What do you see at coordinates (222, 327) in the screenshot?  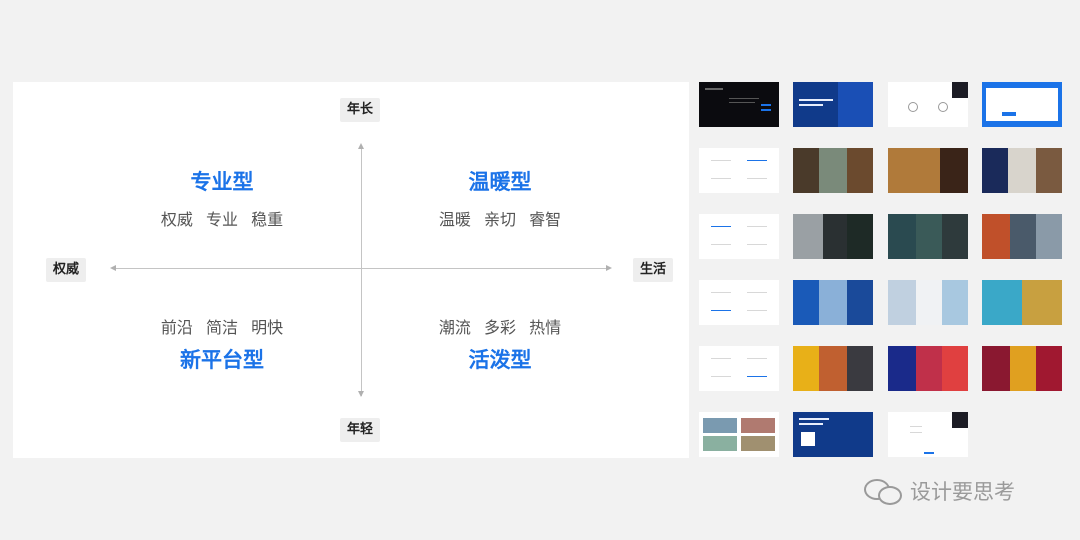 I see `quadrant-keywords-bottom-left: 前沿 简洁 明快` at bounding box center [222, 327].